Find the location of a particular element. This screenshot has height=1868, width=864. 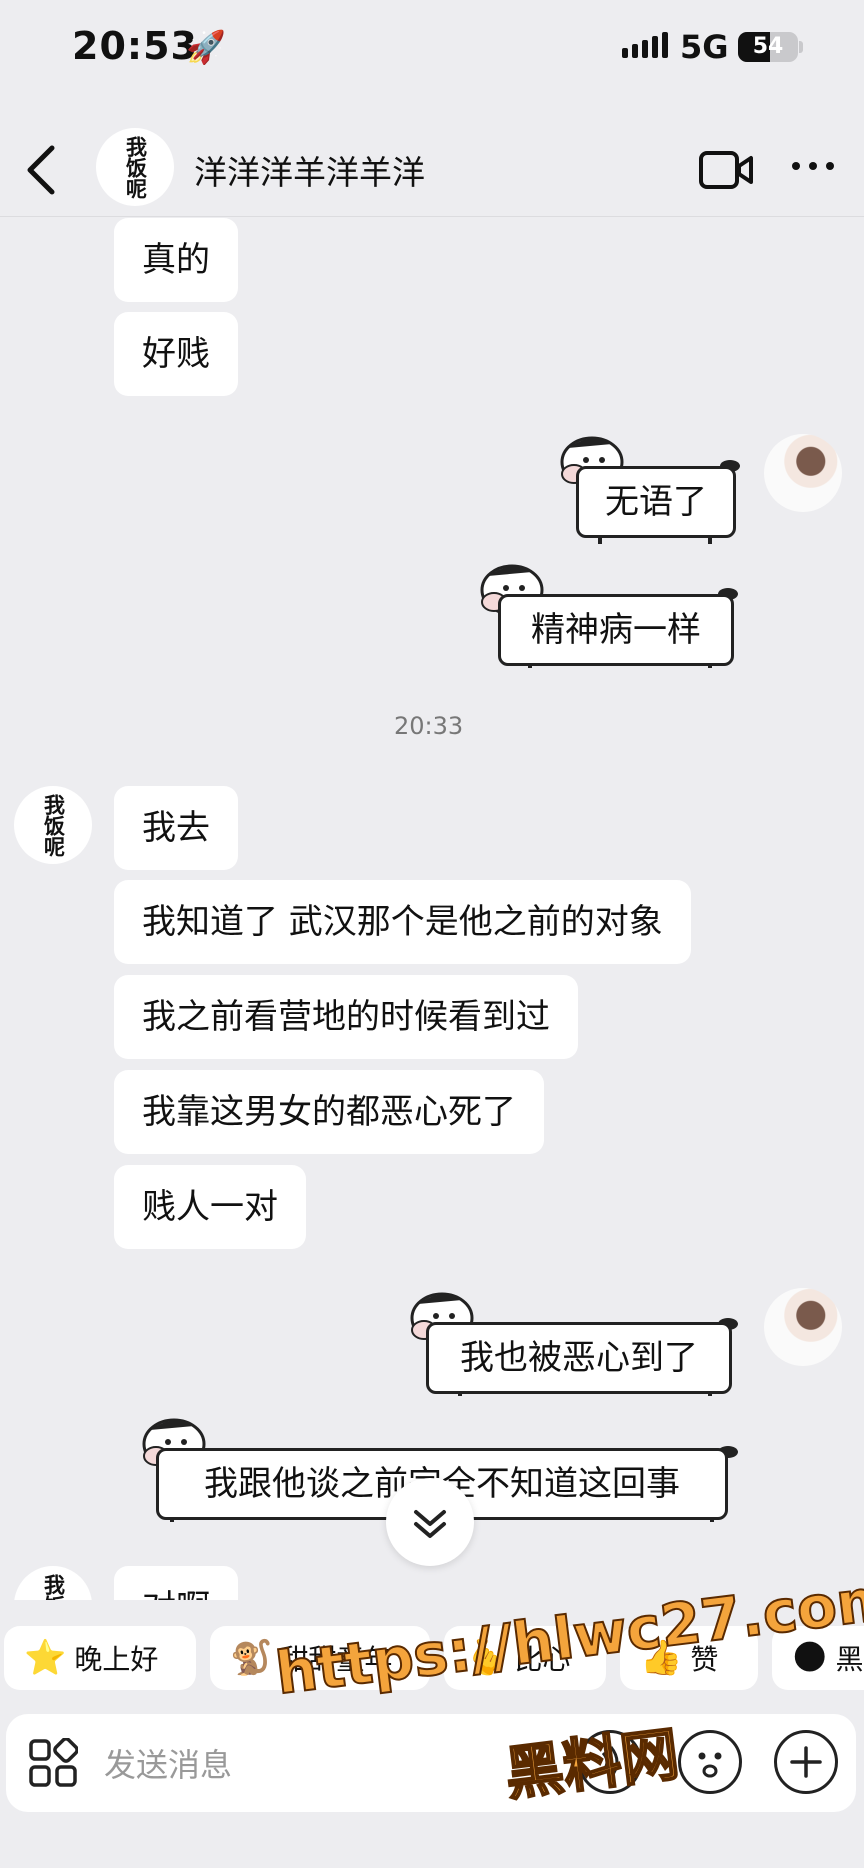

back-button is located at coordinates (42, 170).